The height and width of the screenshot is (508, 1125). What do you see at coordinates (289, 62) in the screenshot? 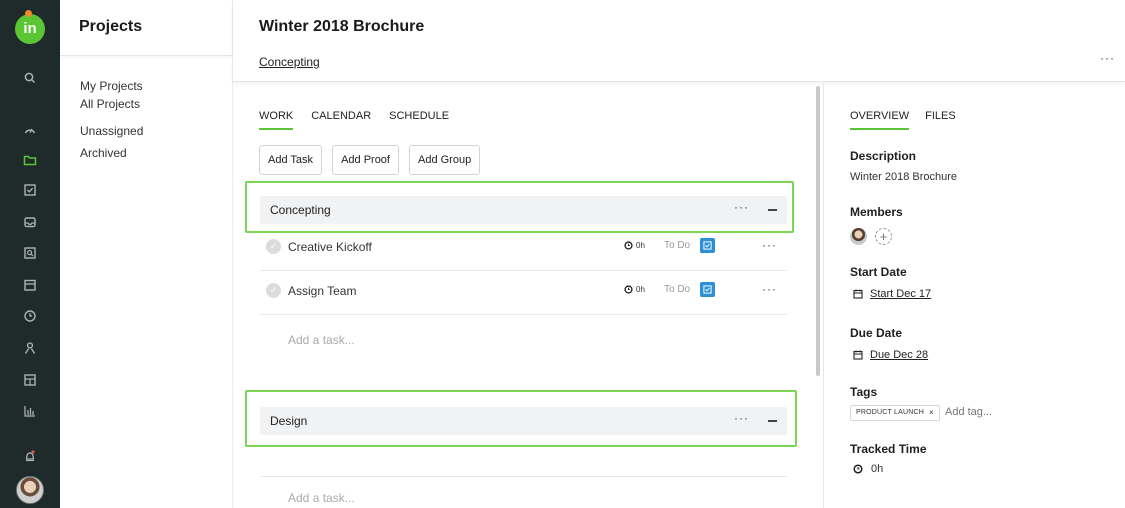
I see `breadcrumb-concepting: Concepting` at bounding box center [289, 62].